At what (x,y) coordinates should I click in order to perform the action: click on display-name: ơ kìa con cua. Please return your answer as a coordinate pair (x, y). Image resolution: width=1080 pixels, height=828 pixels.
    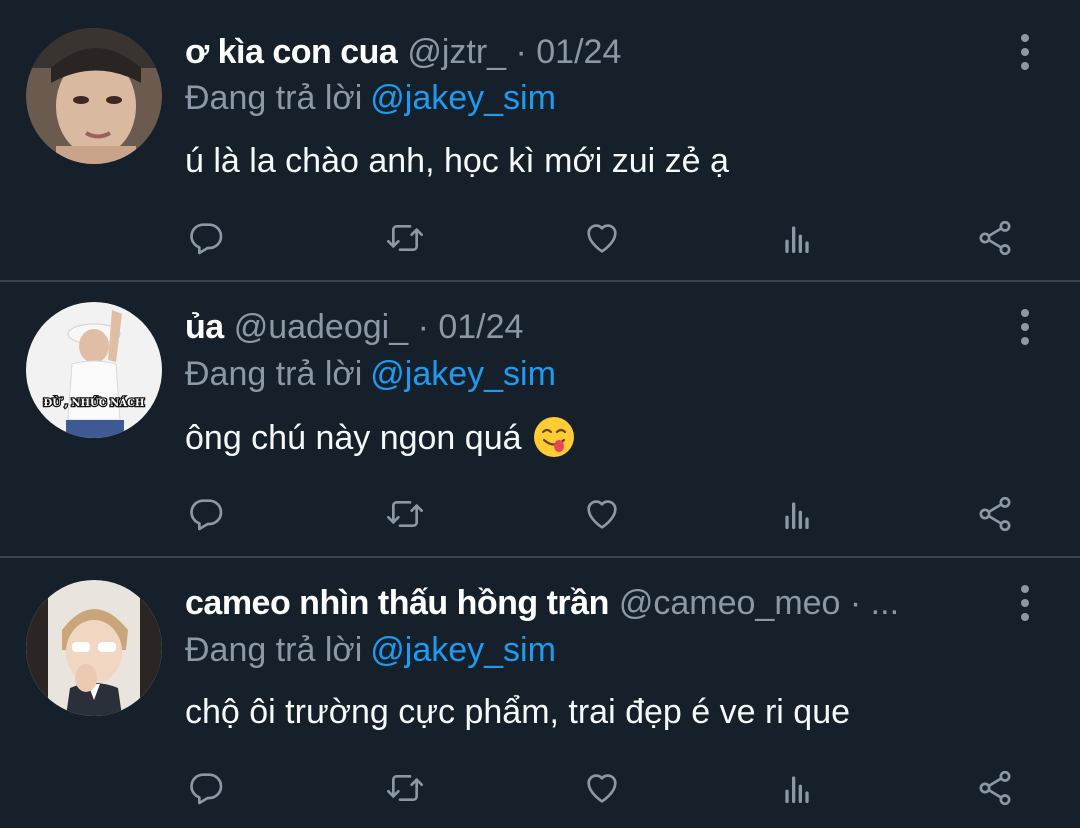
    Looking at the image, I should click on (291, 52).